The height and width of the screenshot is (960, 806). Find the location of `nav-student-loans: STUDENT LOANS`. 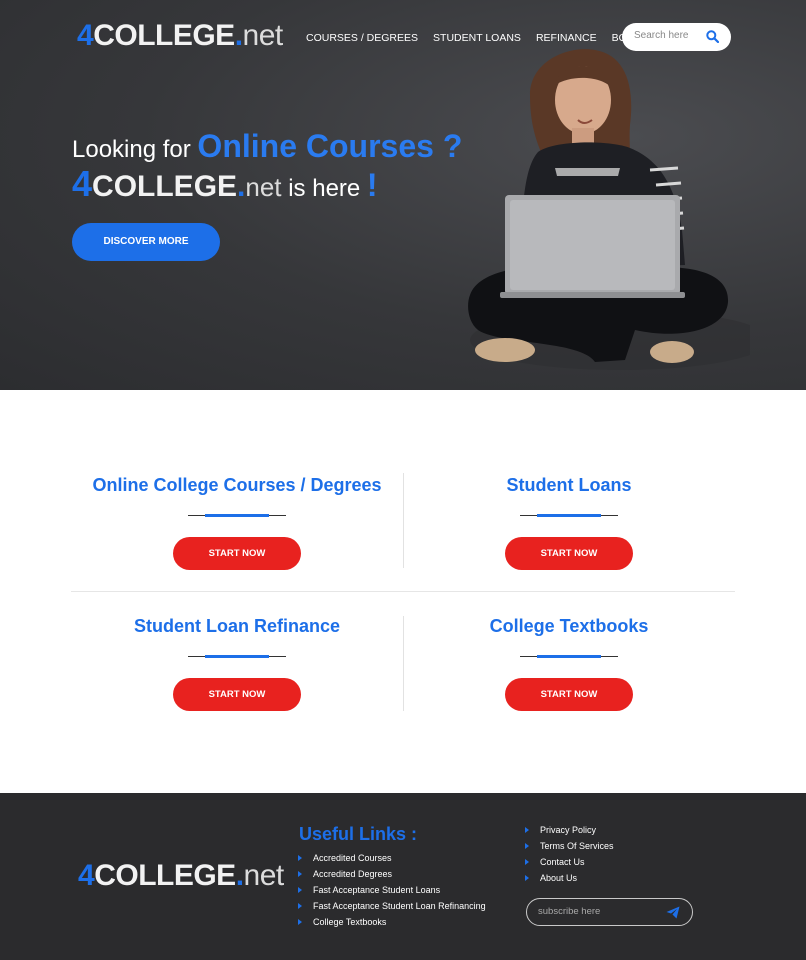

nav-student-loans: STUDENT LOANS is located at coordinates (477, 38).